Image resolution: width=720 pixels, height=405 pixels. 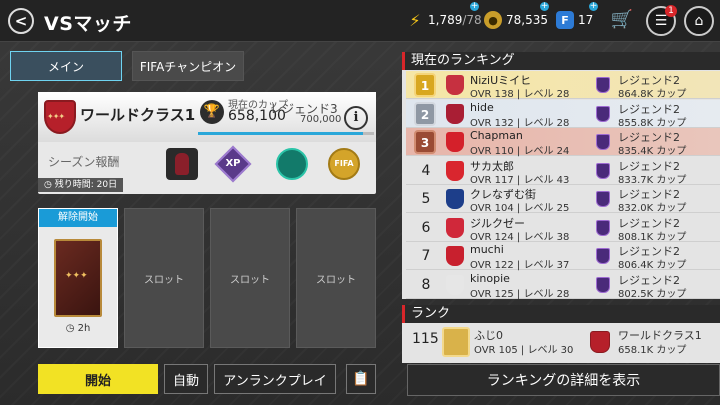 What do you see at coordinates (425, 339) in the screenshot?
I see `my-rank-number: 115` at bounding box center [425, 339].